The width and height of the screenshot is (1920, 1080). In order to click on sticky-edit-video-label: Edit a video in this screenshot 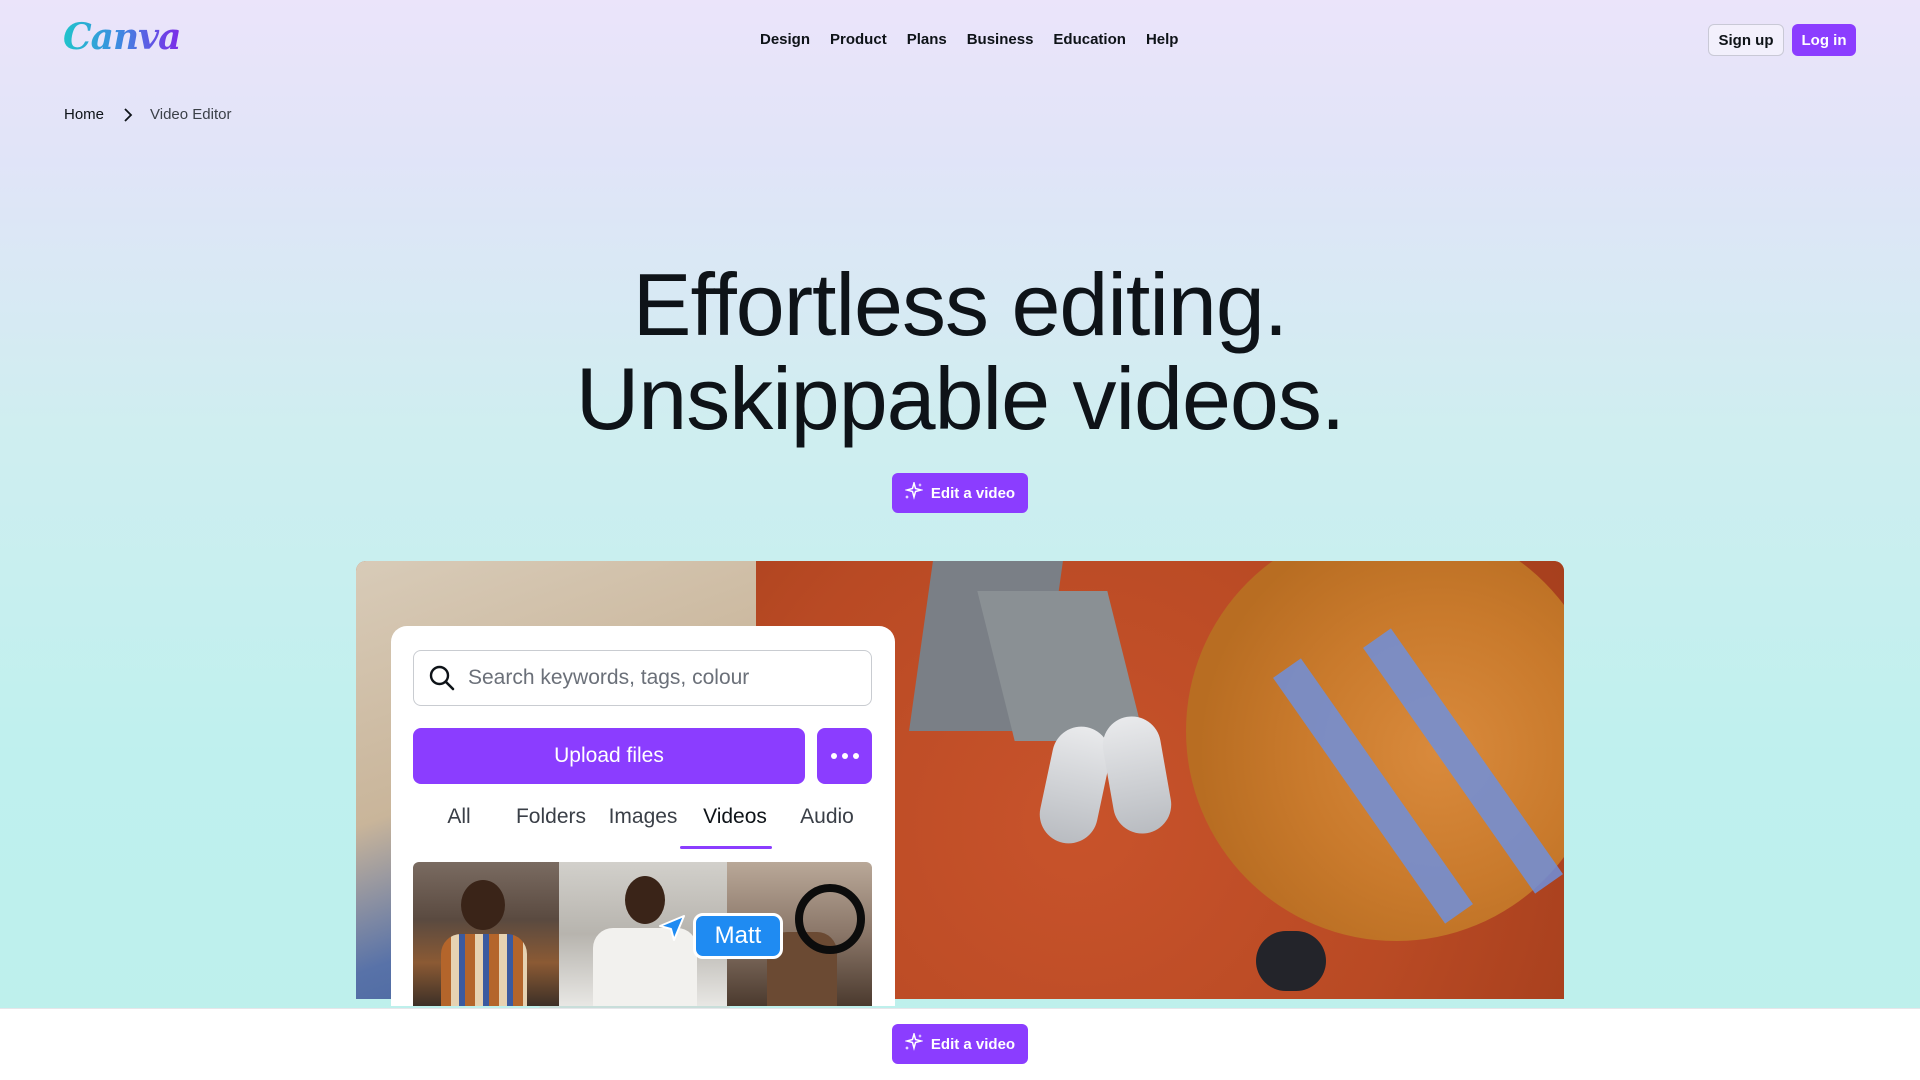, I will do `click(973, 1044)`.